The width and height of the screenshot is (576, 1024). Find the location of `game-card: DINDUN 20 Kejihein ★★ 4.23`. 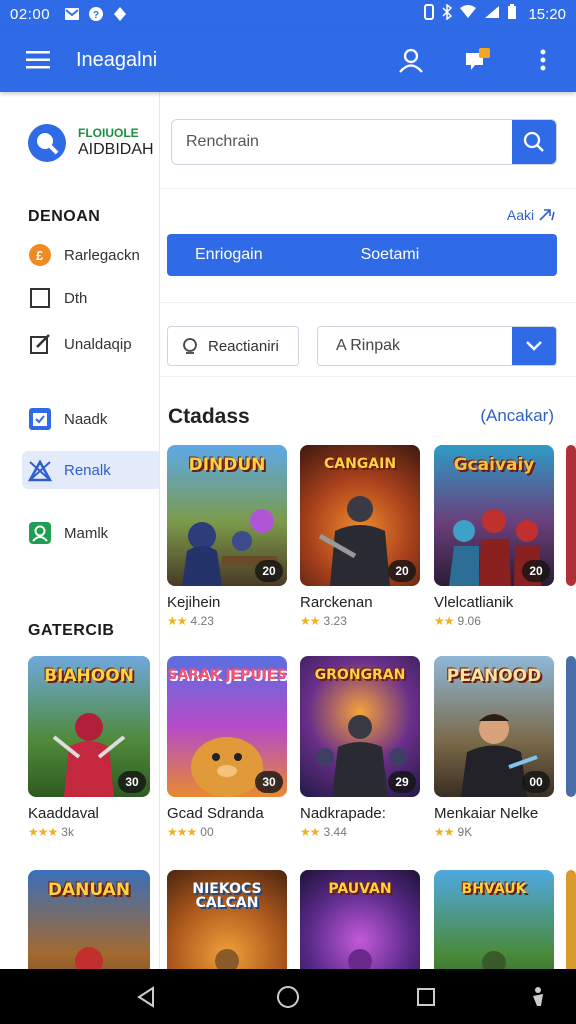

game-card: DINDUN 20 Kejihein ★★ 4.23 is located at coordinates (227, 536).